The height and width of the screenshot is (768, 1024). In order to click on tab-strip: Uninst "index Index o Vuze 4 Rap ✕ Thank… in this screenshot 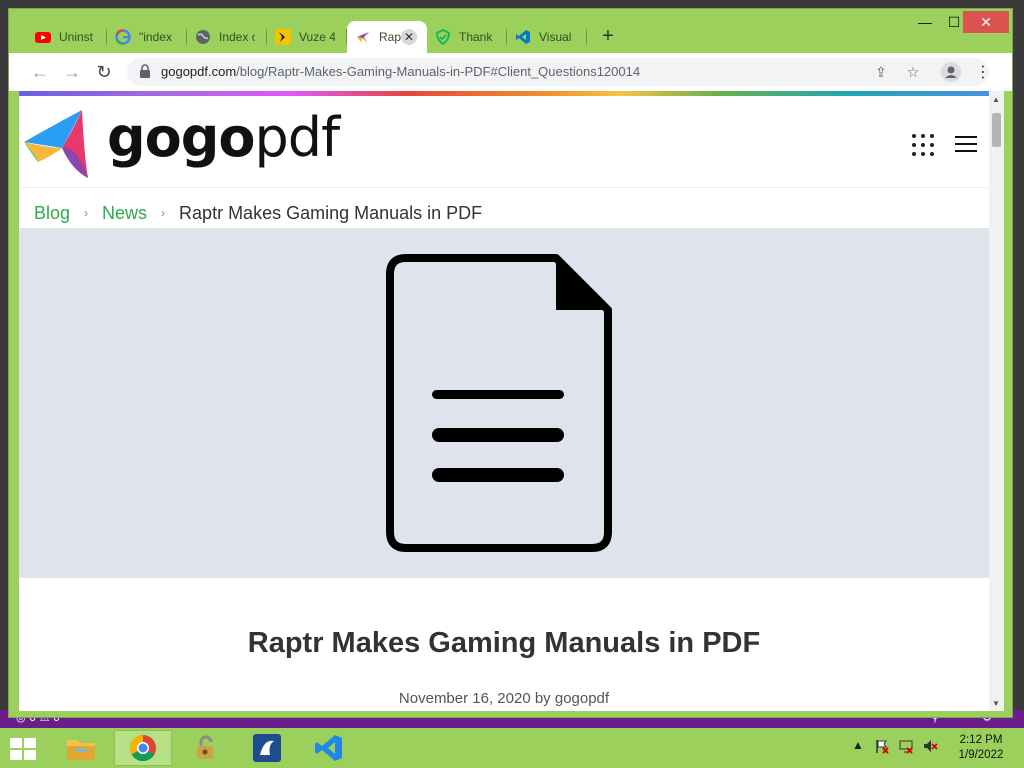, I will do `click(510, 31)`.